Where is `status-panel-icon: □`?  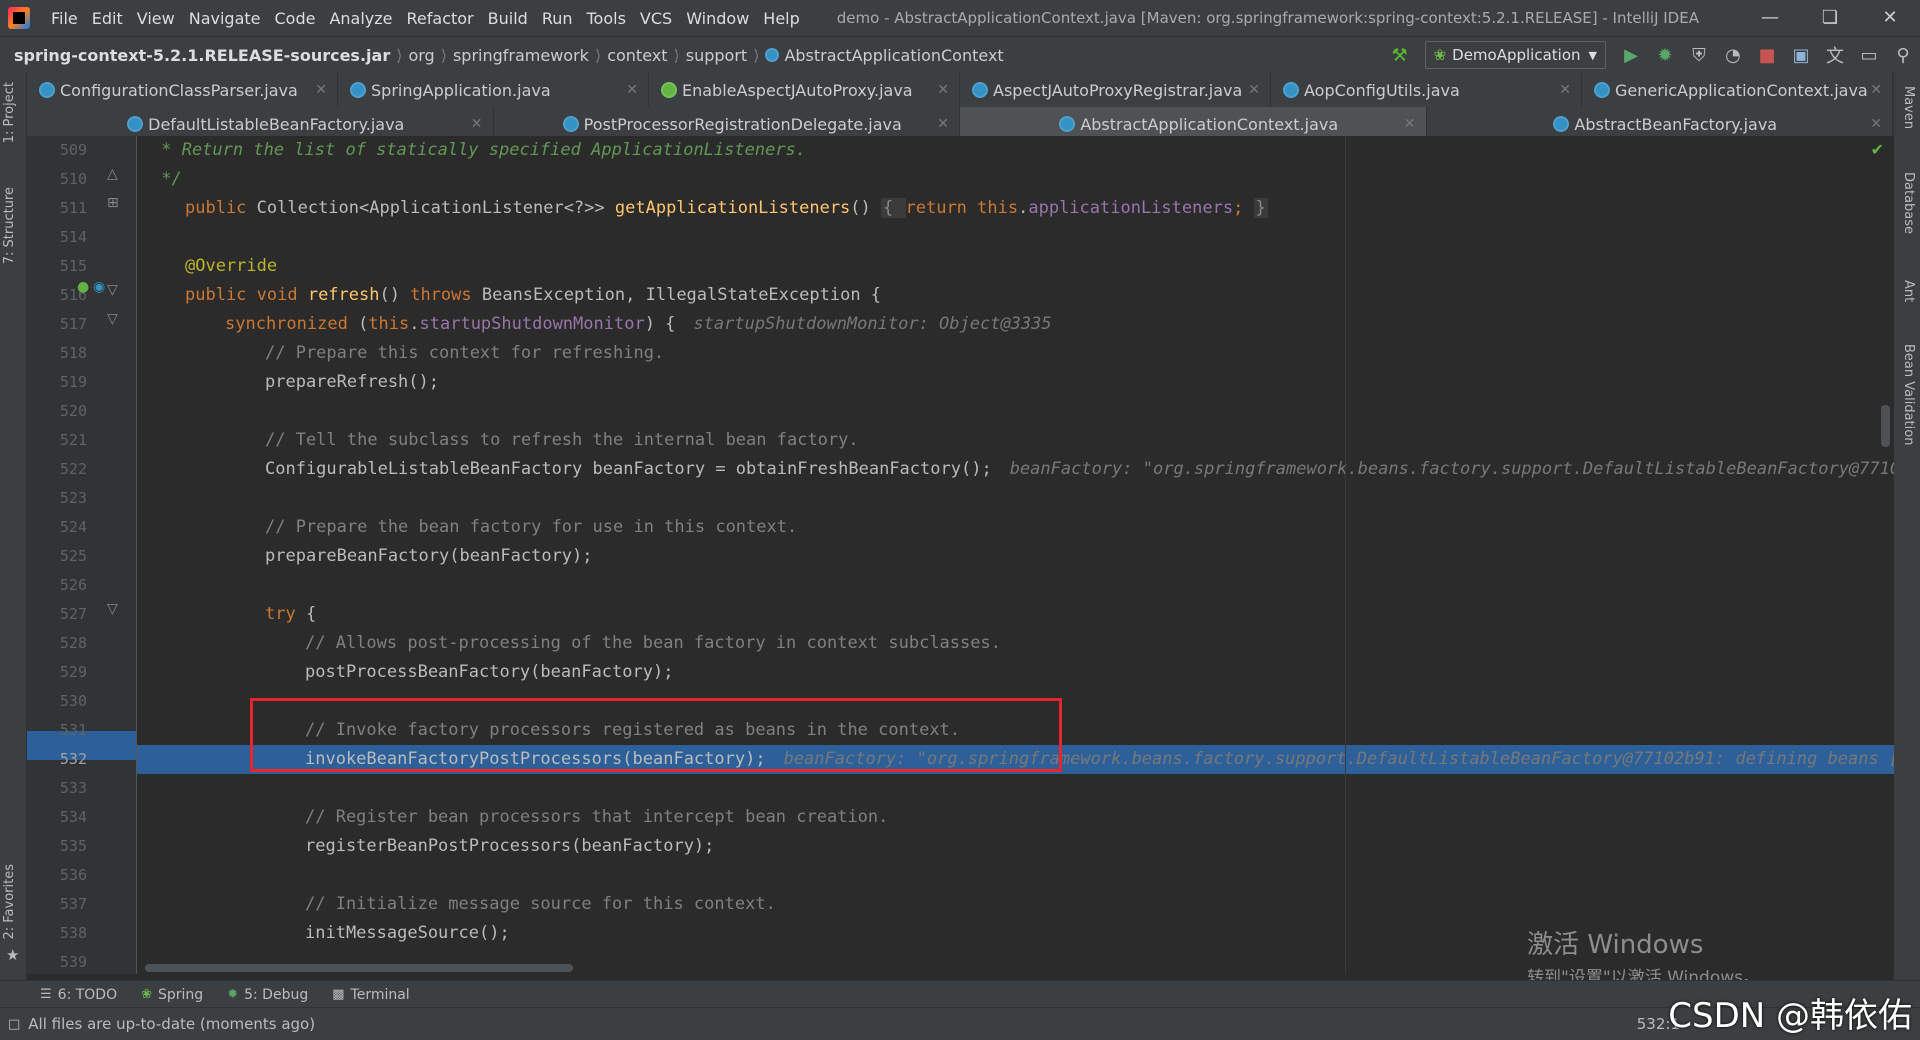
status-panel-icon: □ is located at coordinates (14, 1024).